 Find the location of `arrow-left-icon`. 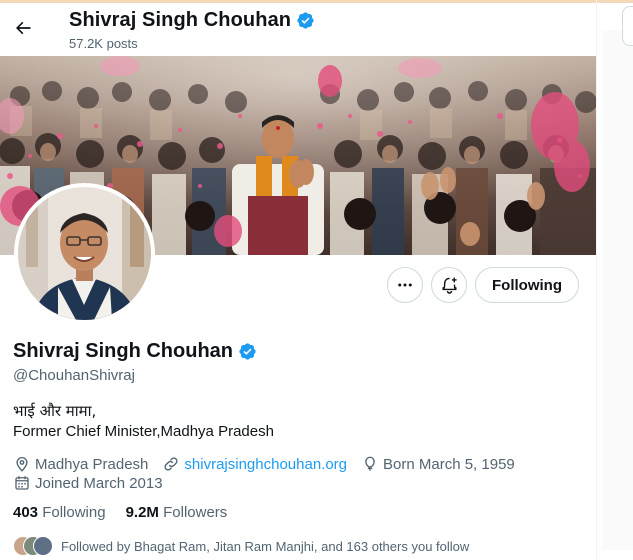

arrow-left-icon is located at coordinates (23, 28).